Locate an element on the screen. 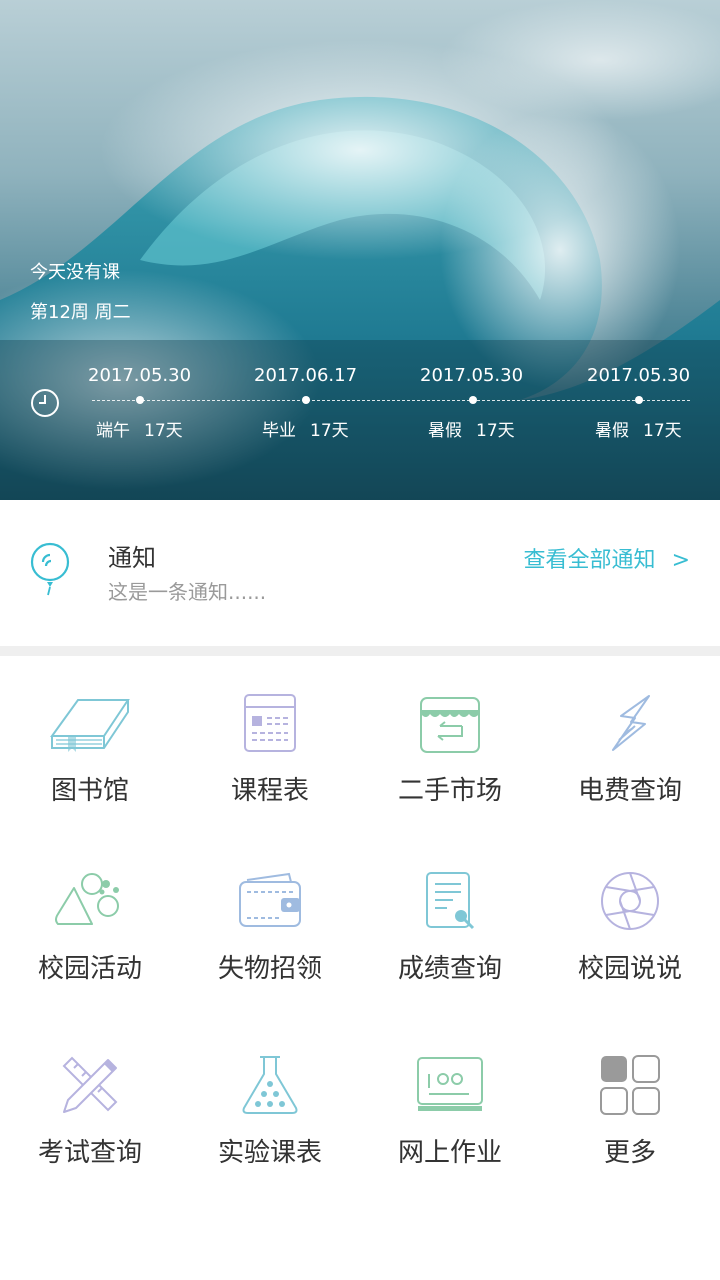 Image resolution: width=720 pixels, height=1280 pixels. view-all-notices-link: 查看全部通知 > is located at coordinates (607, 558).